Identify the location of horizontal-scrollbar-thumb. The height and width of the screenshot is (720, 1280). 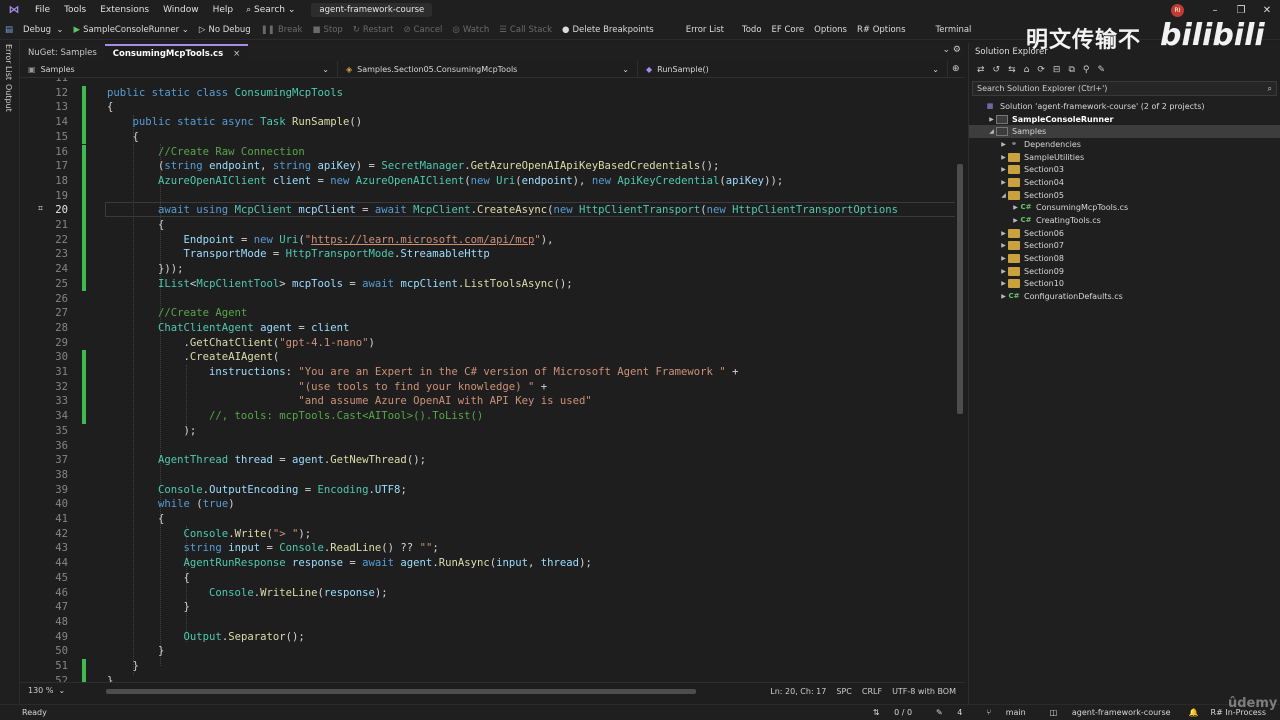
(401, 691).